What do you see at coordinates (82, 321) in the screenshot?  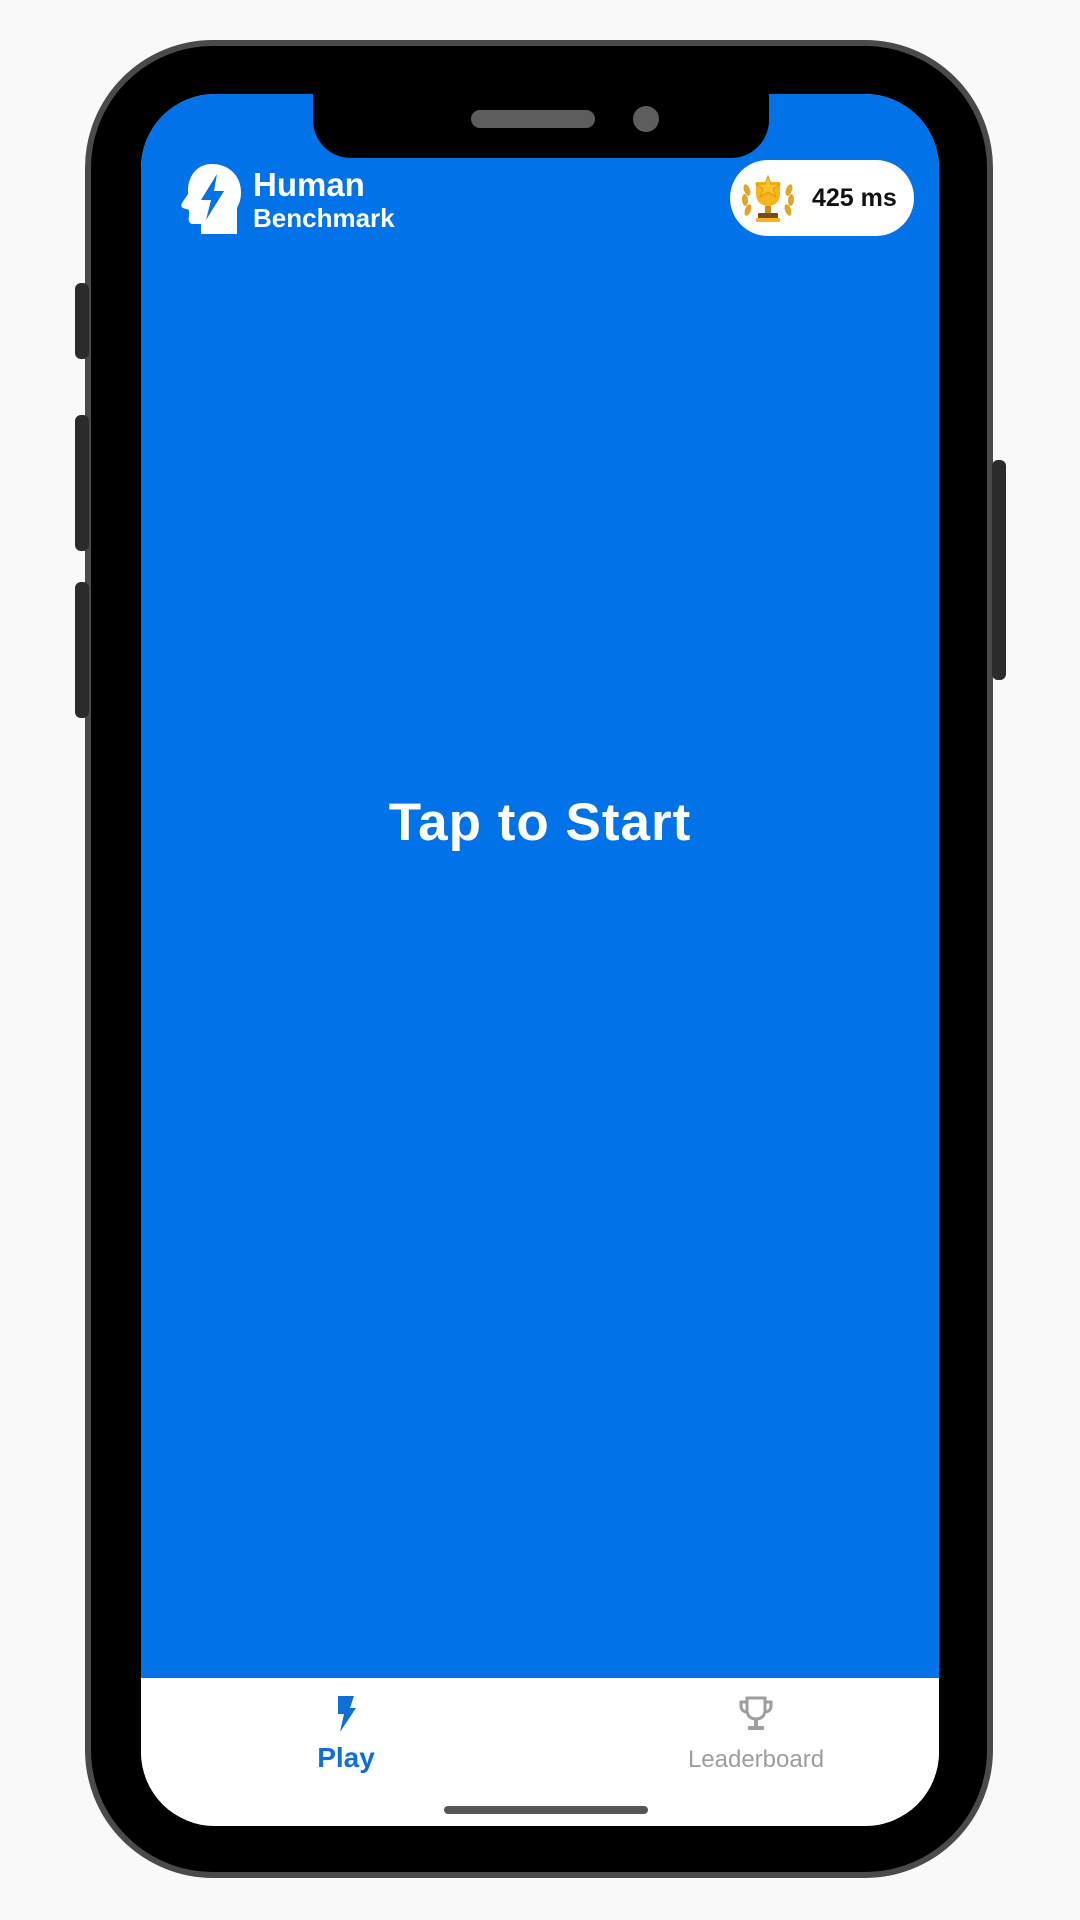 I see `mute-switch` at bounding box center [82, 321].